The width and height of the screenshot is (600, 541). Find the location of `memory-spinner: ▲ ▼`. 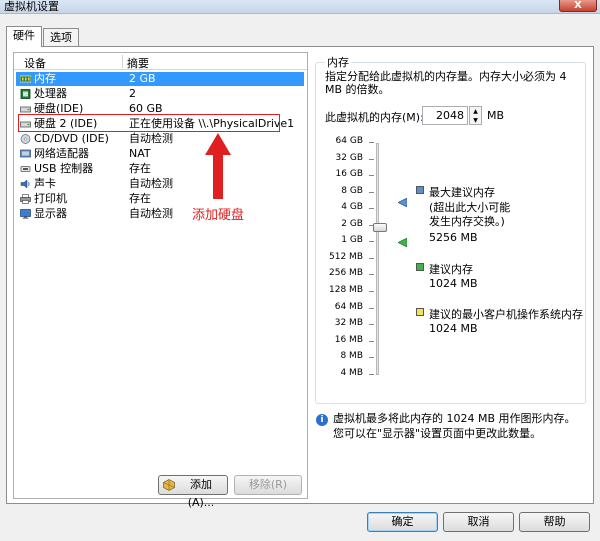

memory-spinner: ▲ ▼ is located at coordinates (475, 115).